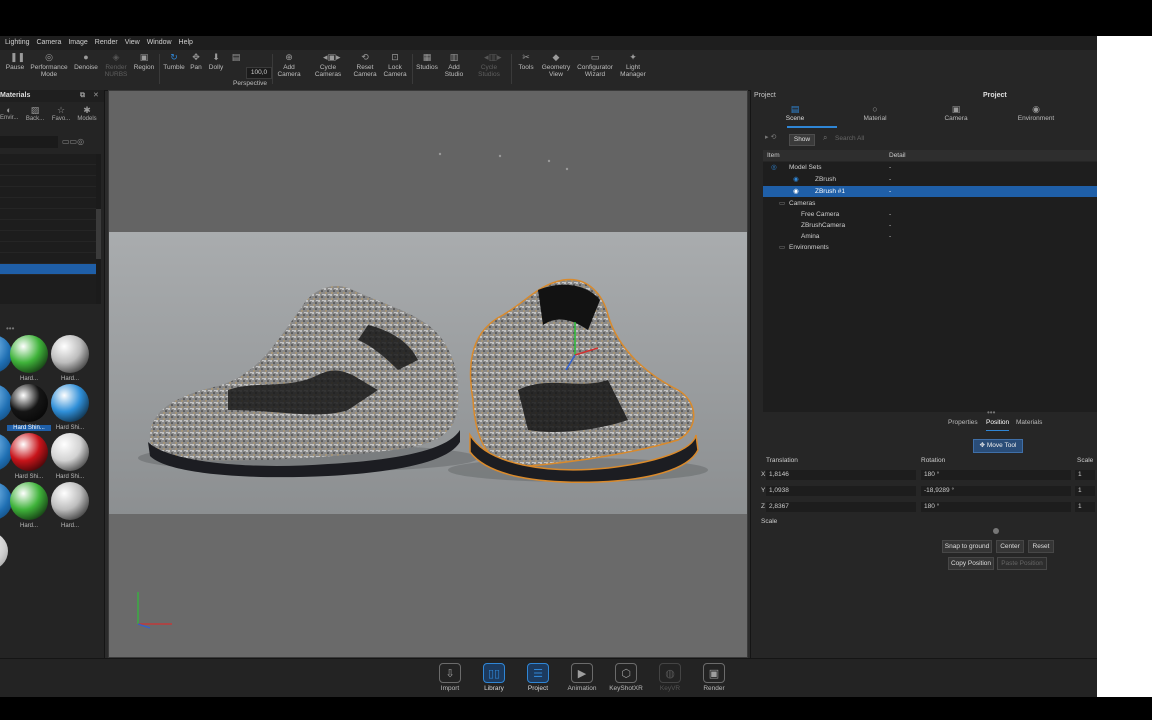  I want to click on menu-window: Window, so click(159, 42).